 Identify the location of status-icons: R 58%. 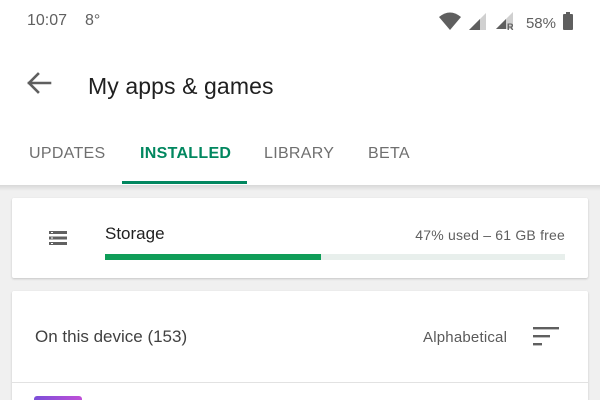
(506, 23).